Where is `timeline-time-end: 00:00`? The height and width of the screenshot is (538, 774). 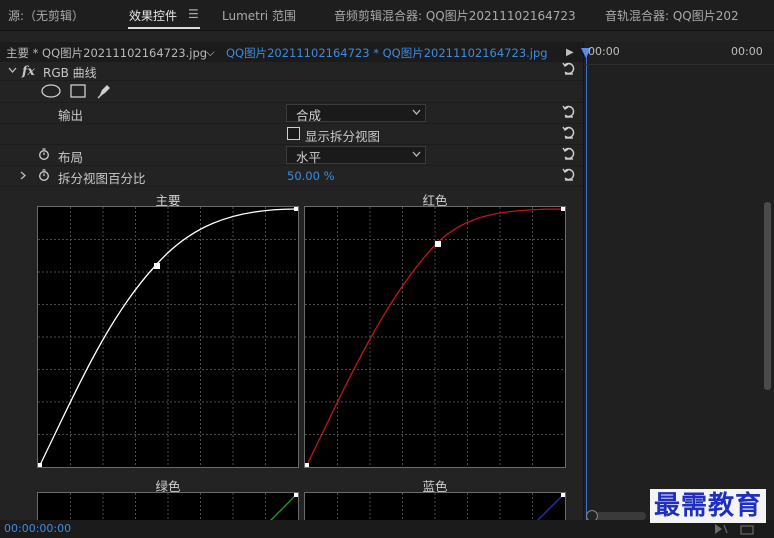
timeline-time-end: 00:00 is located at coordinates (747, 51).